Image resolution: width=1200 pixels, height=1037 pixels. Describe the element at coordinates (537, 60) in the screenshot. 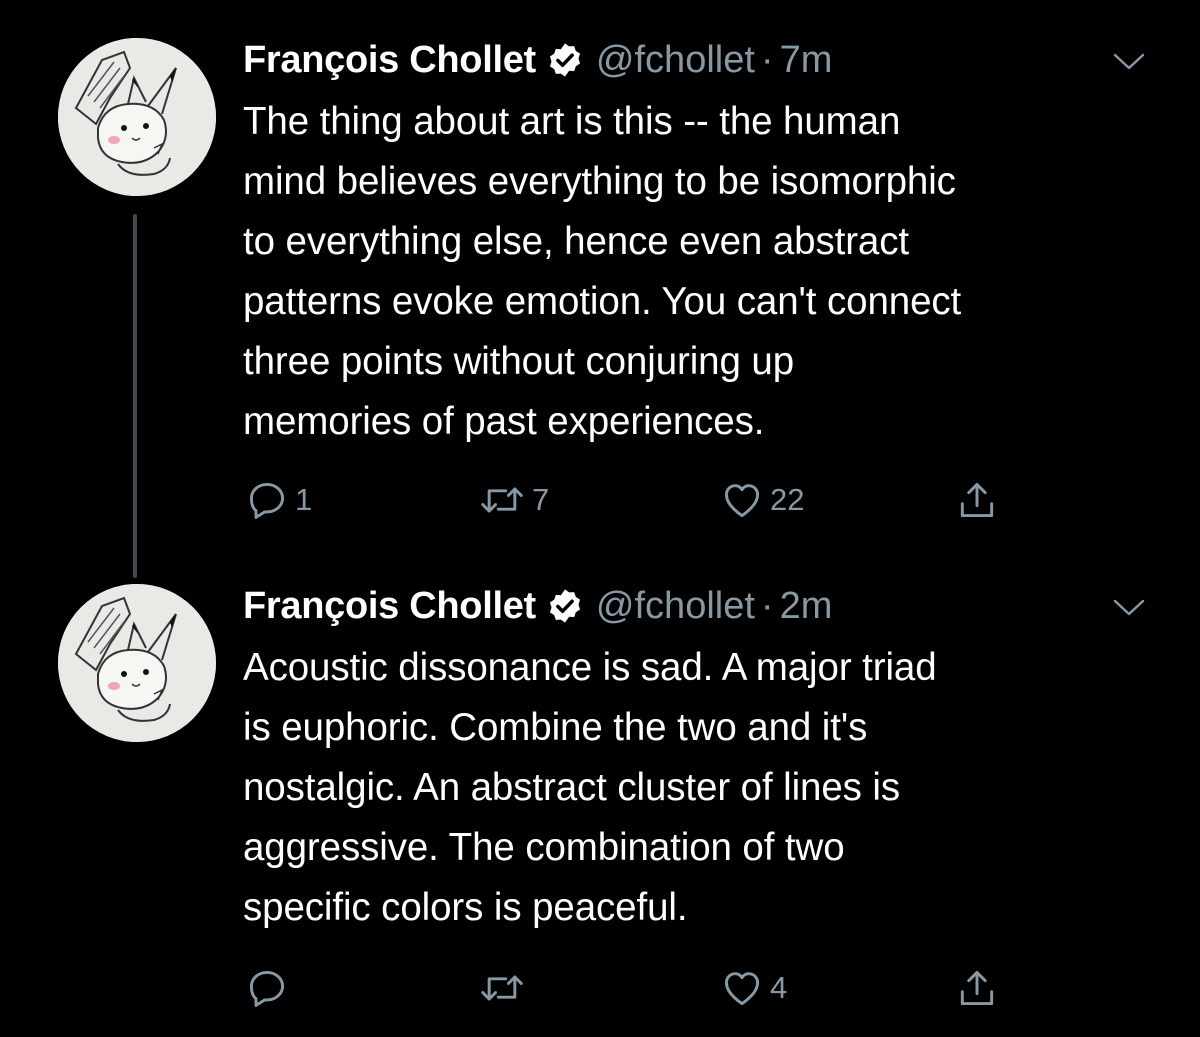

I see `tweet-header: François Chollet @fchollet · 7m` at that location.